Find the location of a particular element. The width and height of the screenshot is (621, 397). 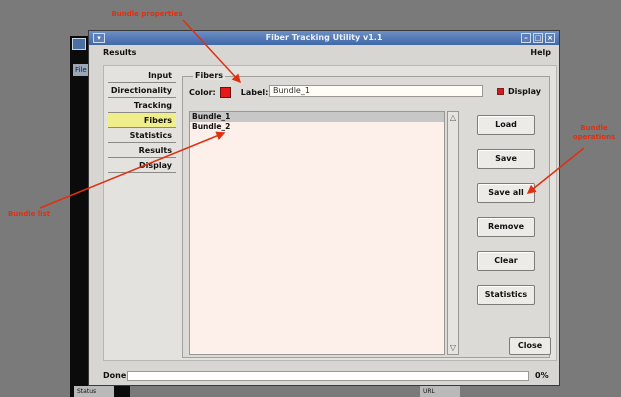

background-url-label: URL is located at coordinates (440, 391).